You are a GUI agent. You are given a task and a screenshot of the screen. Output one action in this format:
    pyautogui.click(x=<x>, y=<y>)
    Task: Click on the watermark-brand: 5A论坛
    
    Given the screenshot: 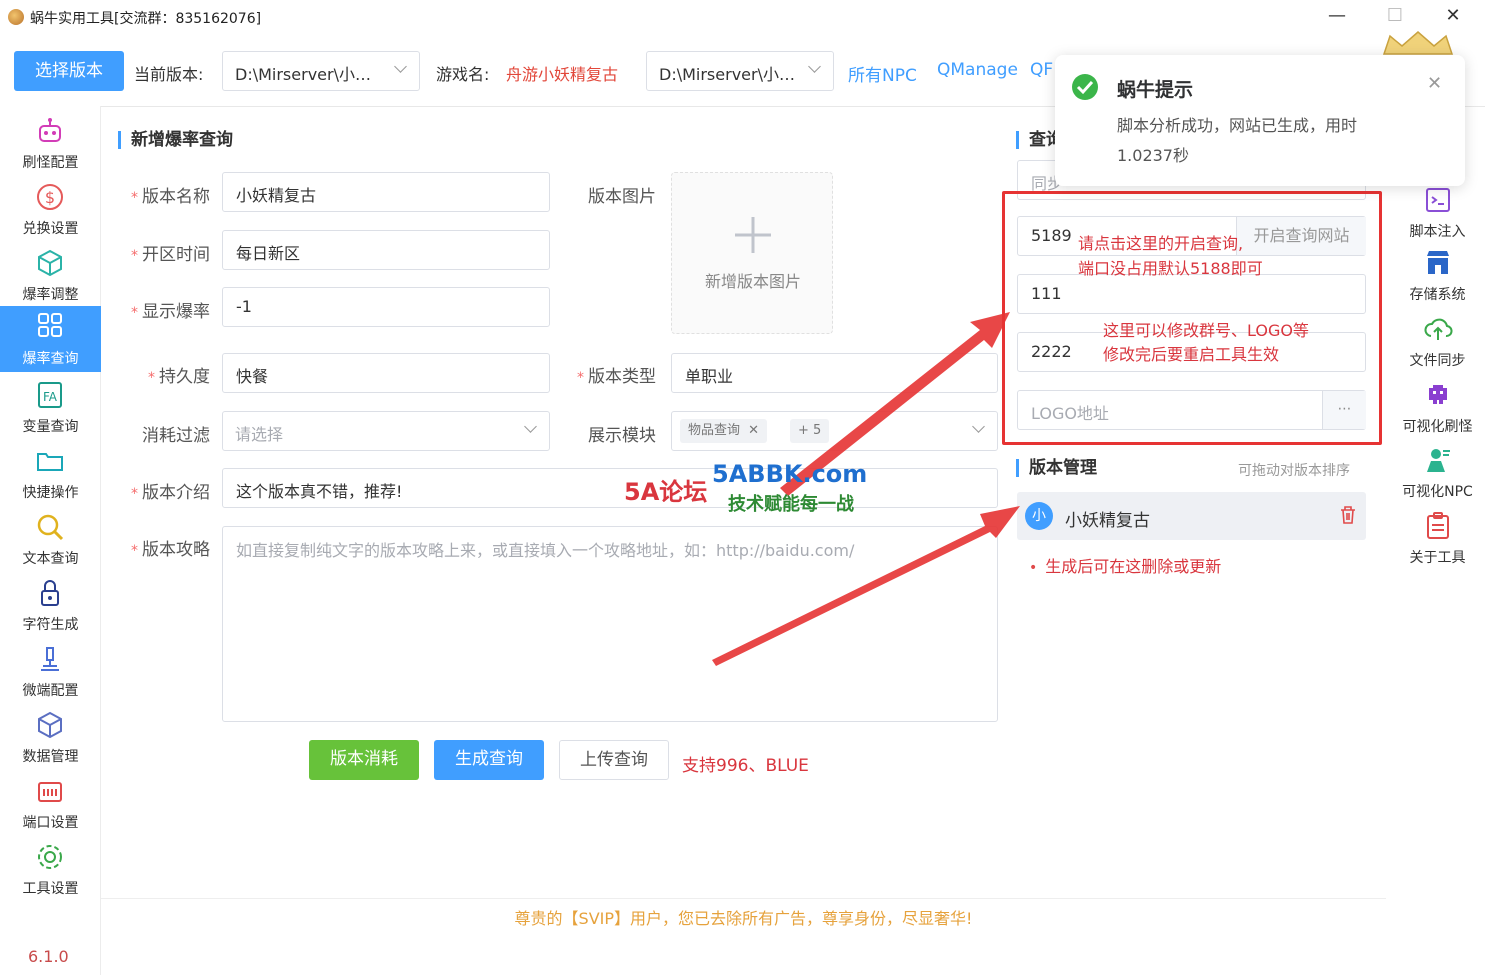 What is the action you would take?
    pyautogui.click(x=666, y=492)
    